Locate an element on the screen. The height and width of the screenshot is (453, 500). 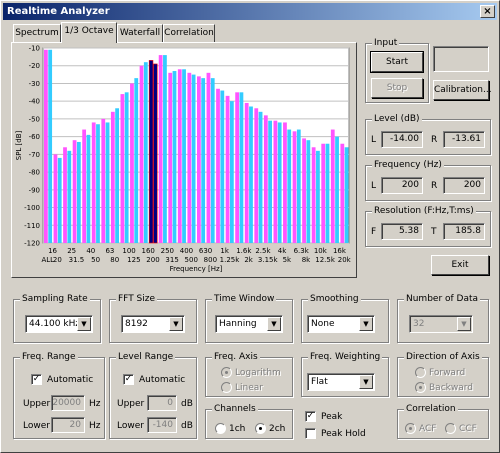
freq-axis-linear-radio is located at coordinates (226, 387).